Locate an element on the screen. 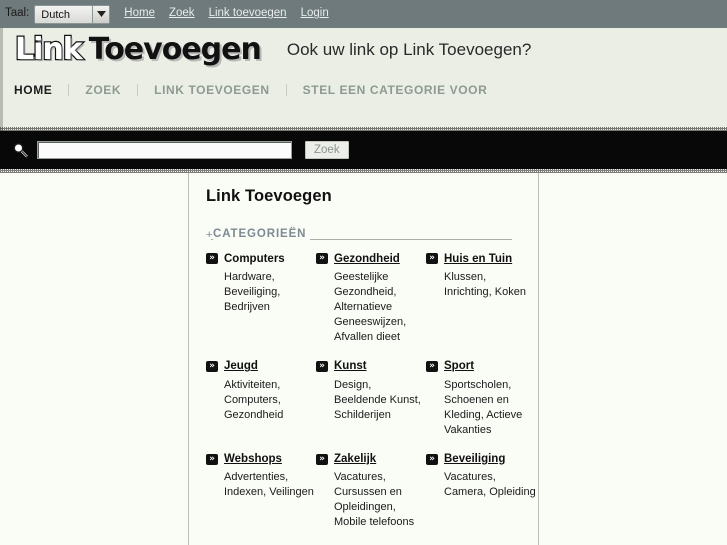 This screenshot has width=727, height=545. search-bar: Zoek is located at coordinates (363, 150).